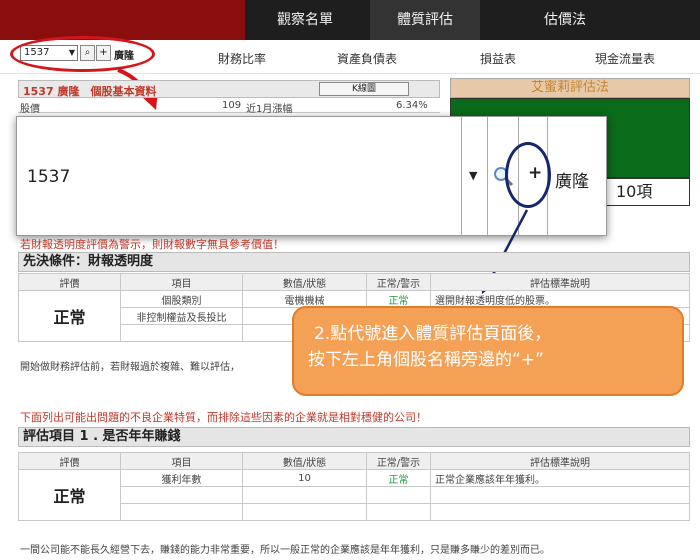 This screenshot has height=560, width=700. Describe the element at coordinates (354, 495) in the screenshot. I see `table-row: 正常 獲利年數 10 正常 正常企業應該年年獲利。` at that location.